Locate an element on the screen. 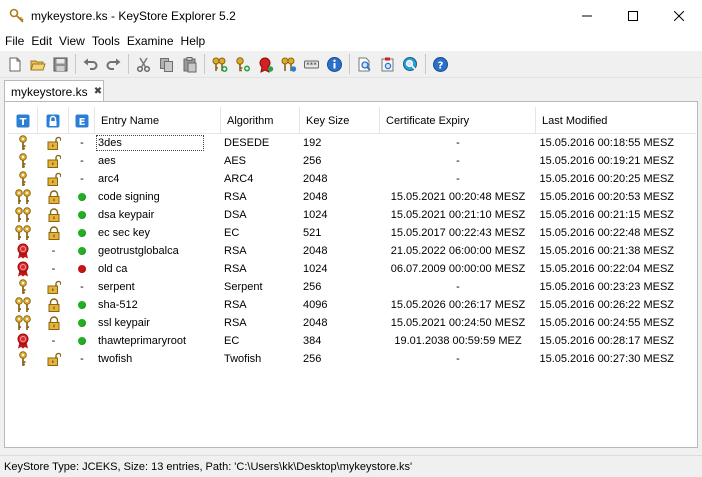  cut-button is located at coordinates (143, 64).